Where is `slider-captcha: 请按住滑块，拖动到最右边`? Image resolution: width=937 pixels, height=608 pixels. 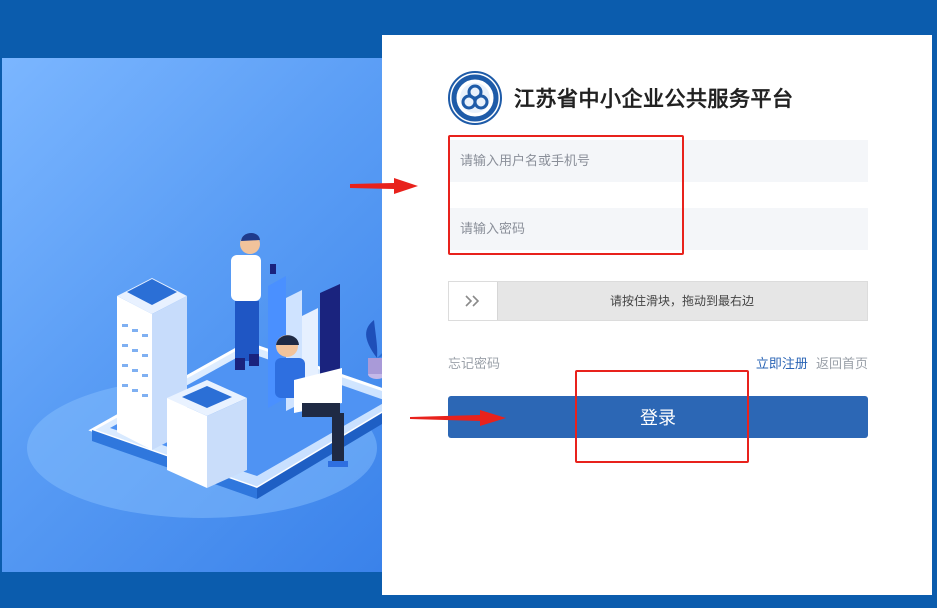
slider-captcha: 请按住滑块，拖动到最右边 is located at coordinates (658, 301).